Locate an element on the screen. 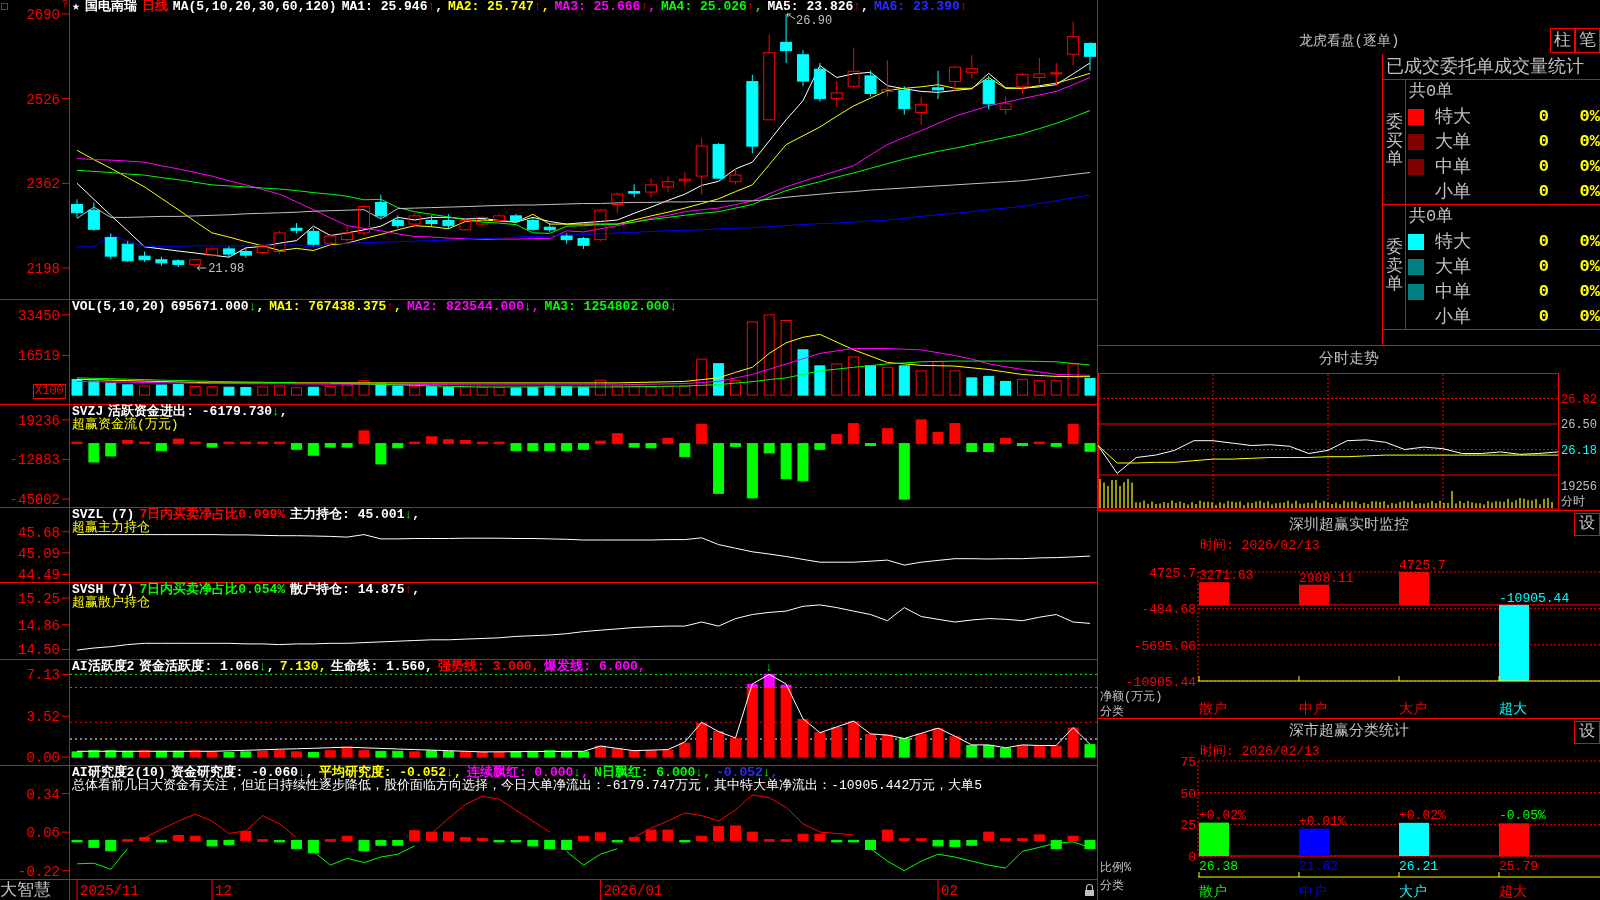 Image resolution: width=1600 pixels, height=900 pixels. header-text: -0.052 is located at coordinates (739, 772).